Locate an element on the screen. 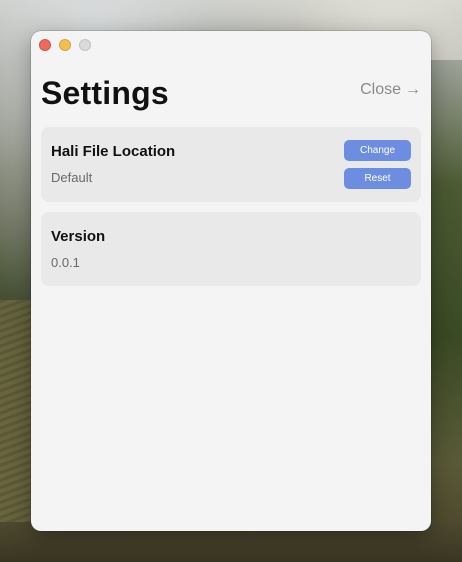  version-value: 0.0.1 is located at coordinates (65, 262).